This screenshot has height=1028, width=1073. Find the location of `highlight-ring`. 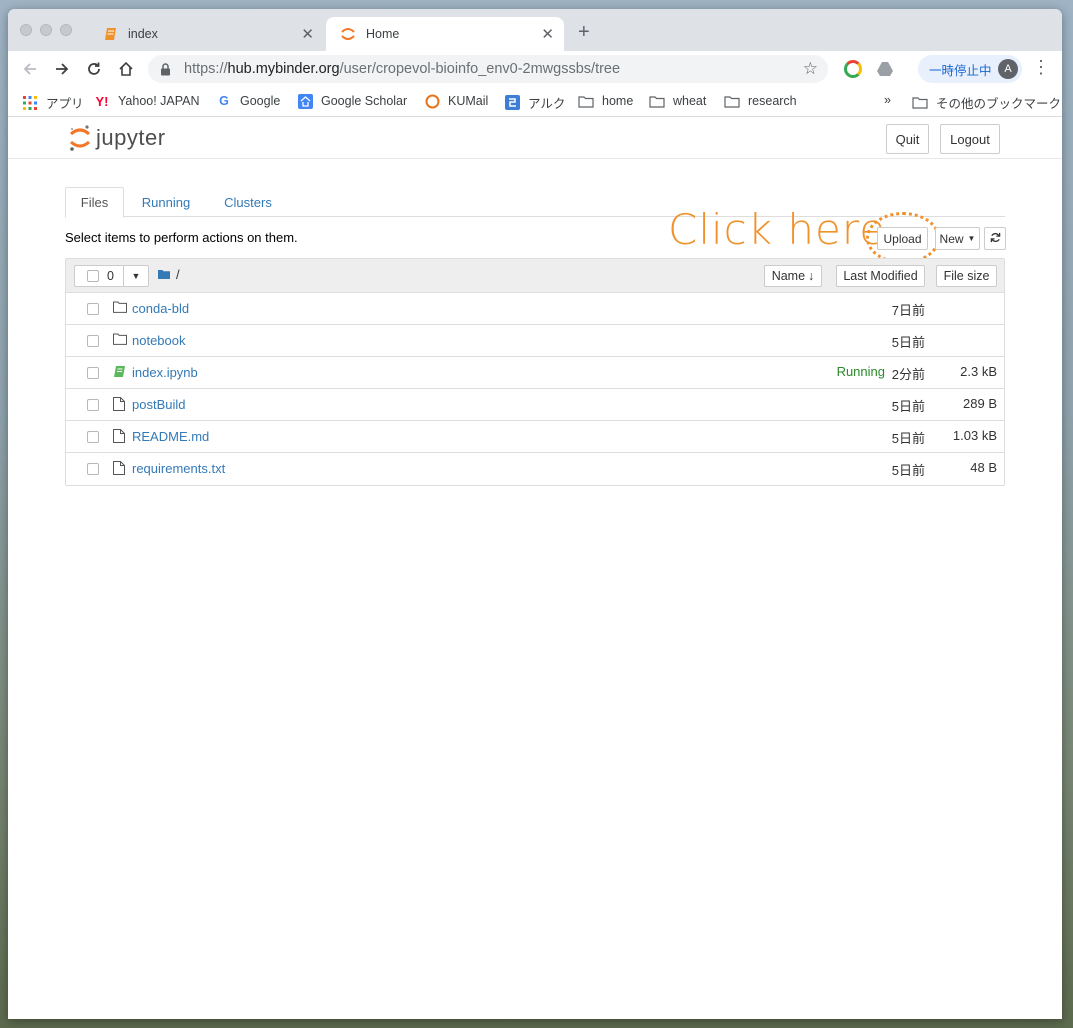

highlight-ring is located at coordinates (903, 238).